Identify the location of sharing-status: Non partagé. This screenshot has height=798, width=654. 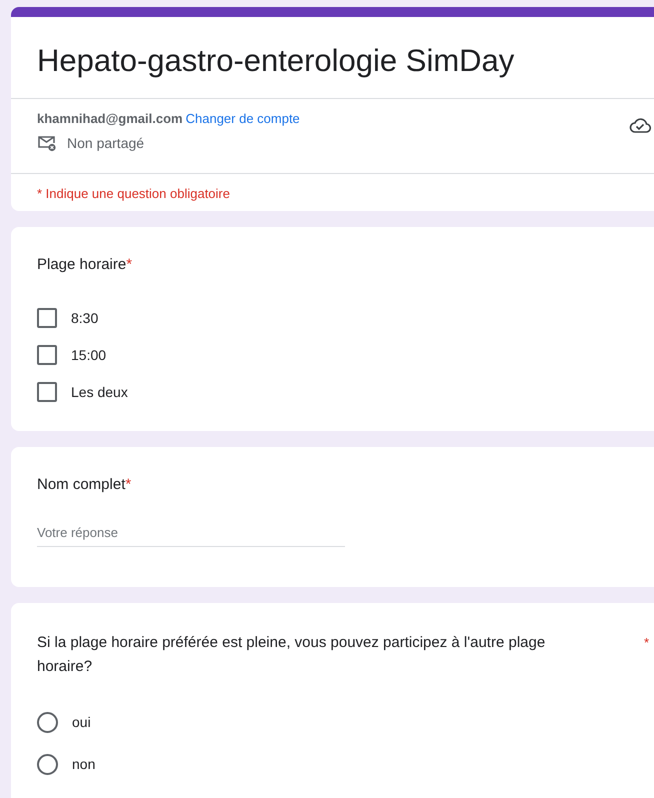
(105, 143).